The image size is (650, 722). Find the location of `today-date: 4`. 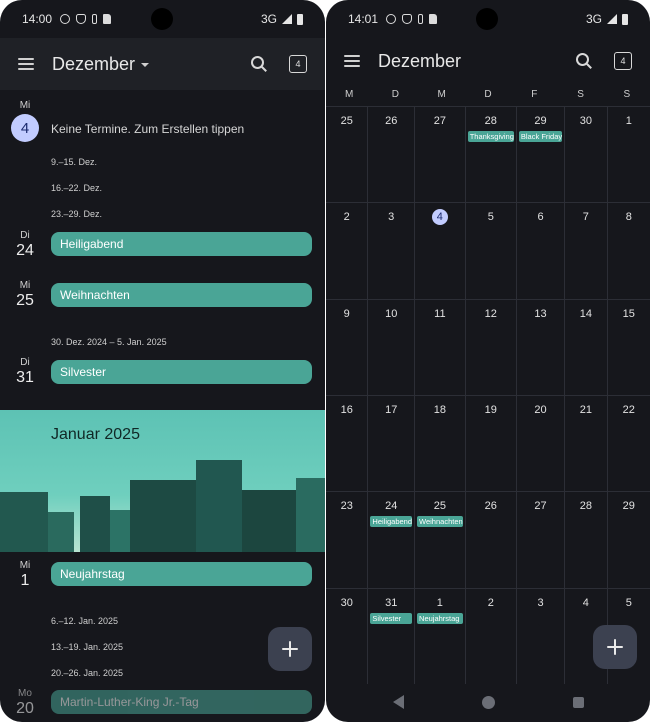

today-date: 4 is located at coordinates (25, 128).